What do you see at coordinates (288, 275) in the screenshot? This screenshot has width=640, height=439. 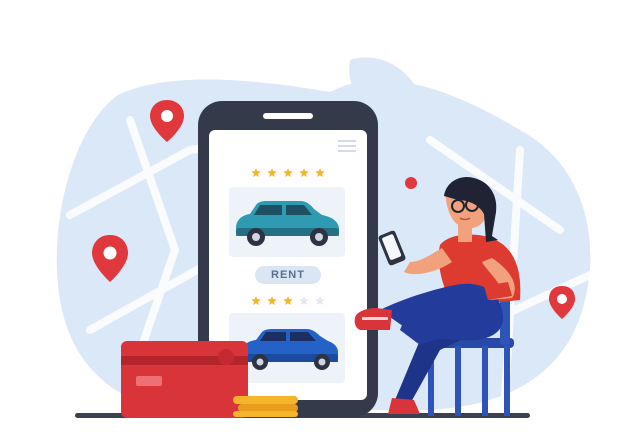 I see `rent-button: RENT` at bounding box center [288, 275].